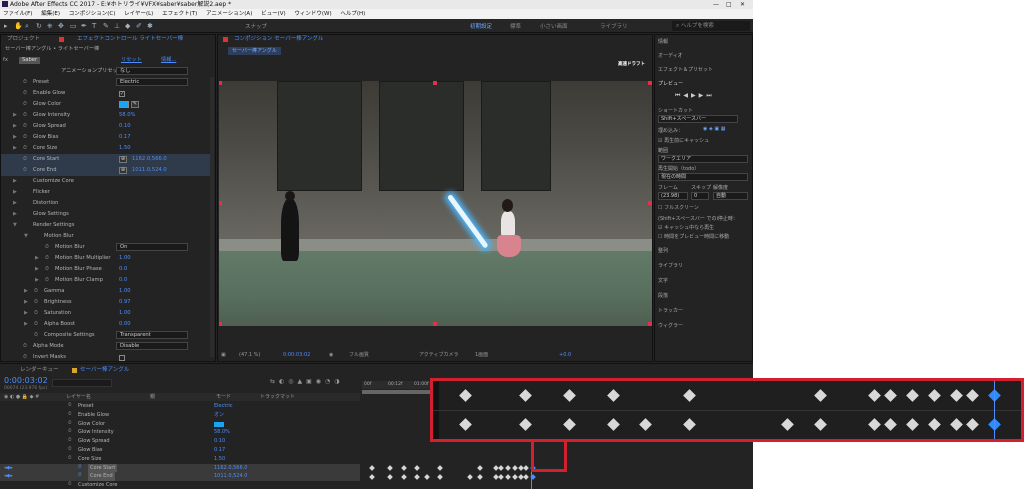 The image size is (1024, 489). Describe the element at coordinates (106, 247) in the screenshot. I see `effect-property-row: ⏱ Motion Blur On` at that location.